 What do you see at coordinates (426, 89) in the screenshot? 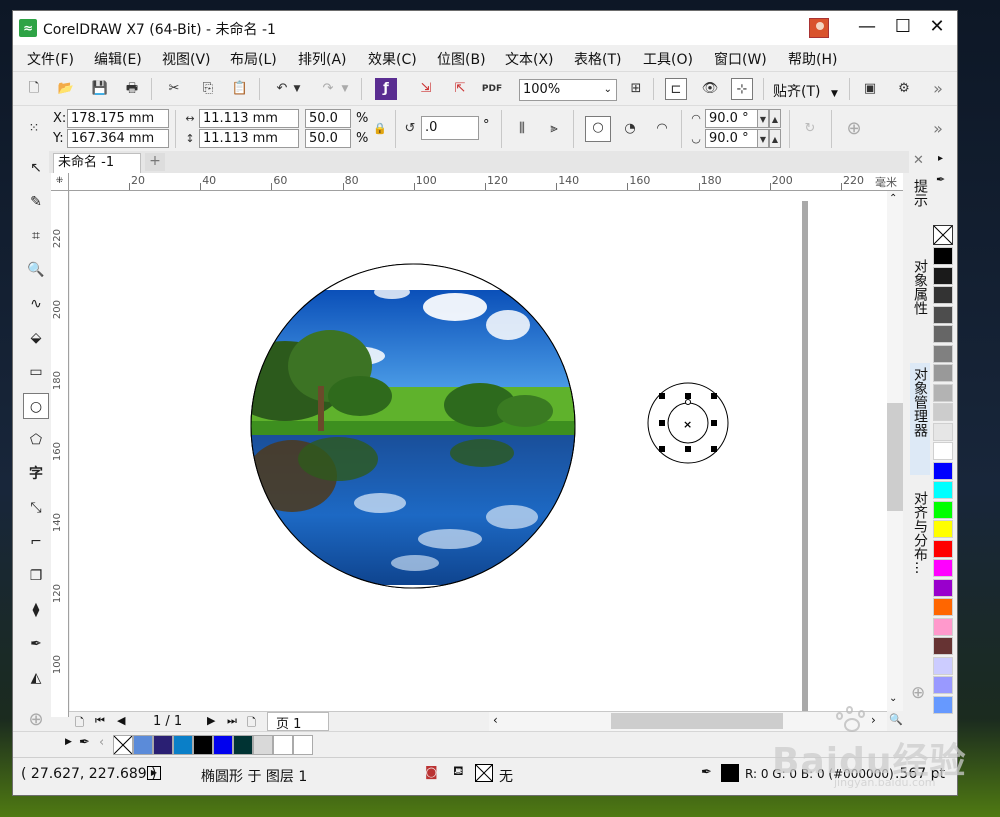
I see `import-icon: ⇲` at bounding box center [426, 89].